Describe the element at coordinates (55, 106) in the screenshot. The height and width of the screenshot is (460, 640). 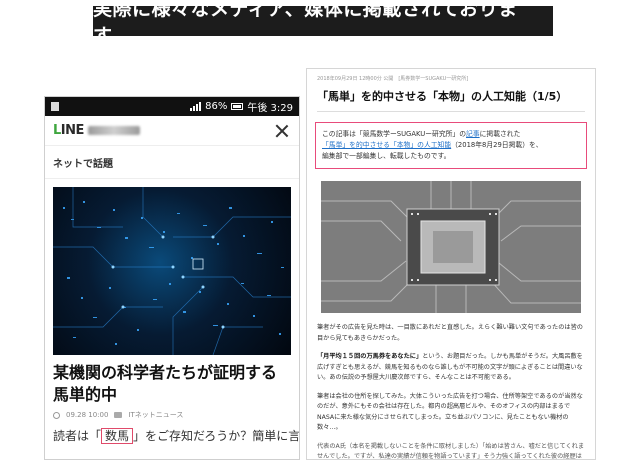
I see `notification-icon` at that location.